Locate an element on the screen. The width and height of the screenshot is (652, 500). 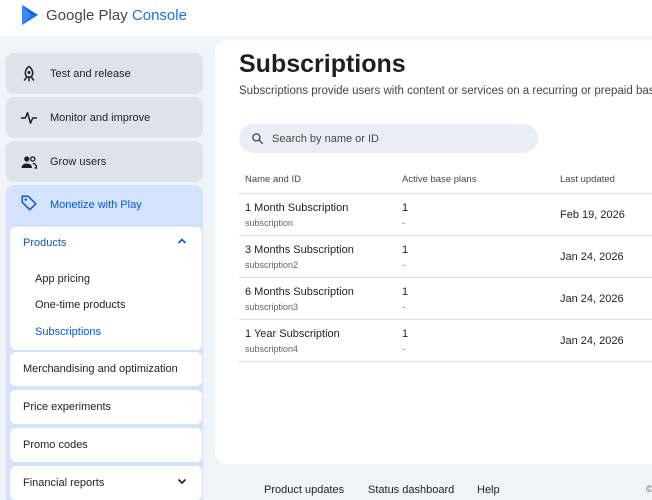
subscription-id: subscription is located at coordinates (269, 223).